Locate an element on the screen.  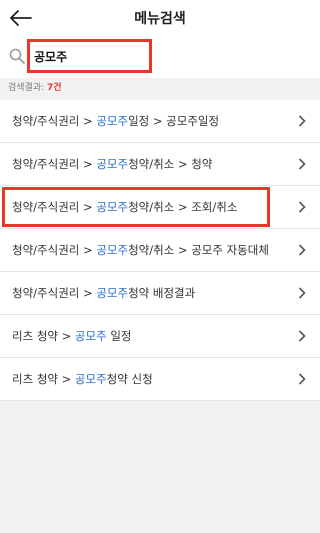
list-item: 리츠 청약 > 공모주청약 신청 is located at coordinates (160, 379).